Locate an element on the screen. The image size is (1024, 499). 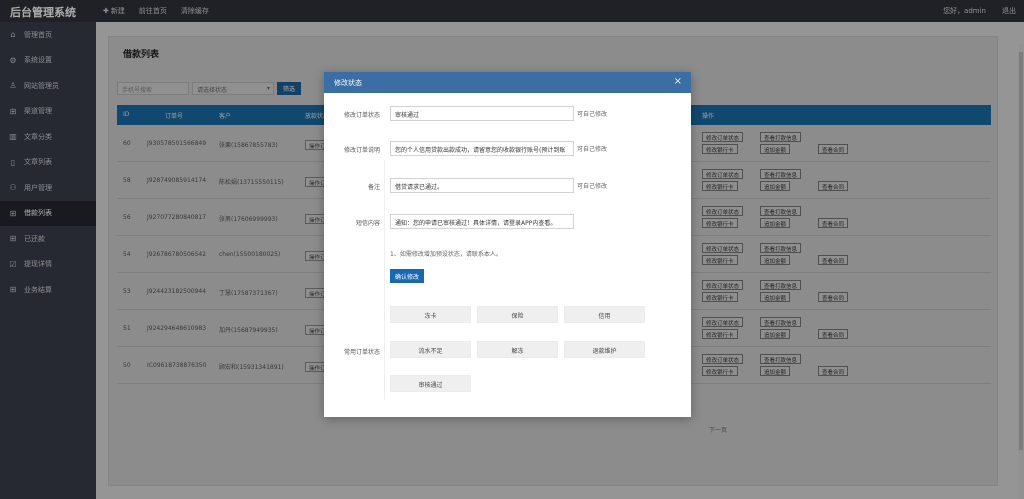
order-desc-label: 修改订单说明 is located at coordinates (361, 150).